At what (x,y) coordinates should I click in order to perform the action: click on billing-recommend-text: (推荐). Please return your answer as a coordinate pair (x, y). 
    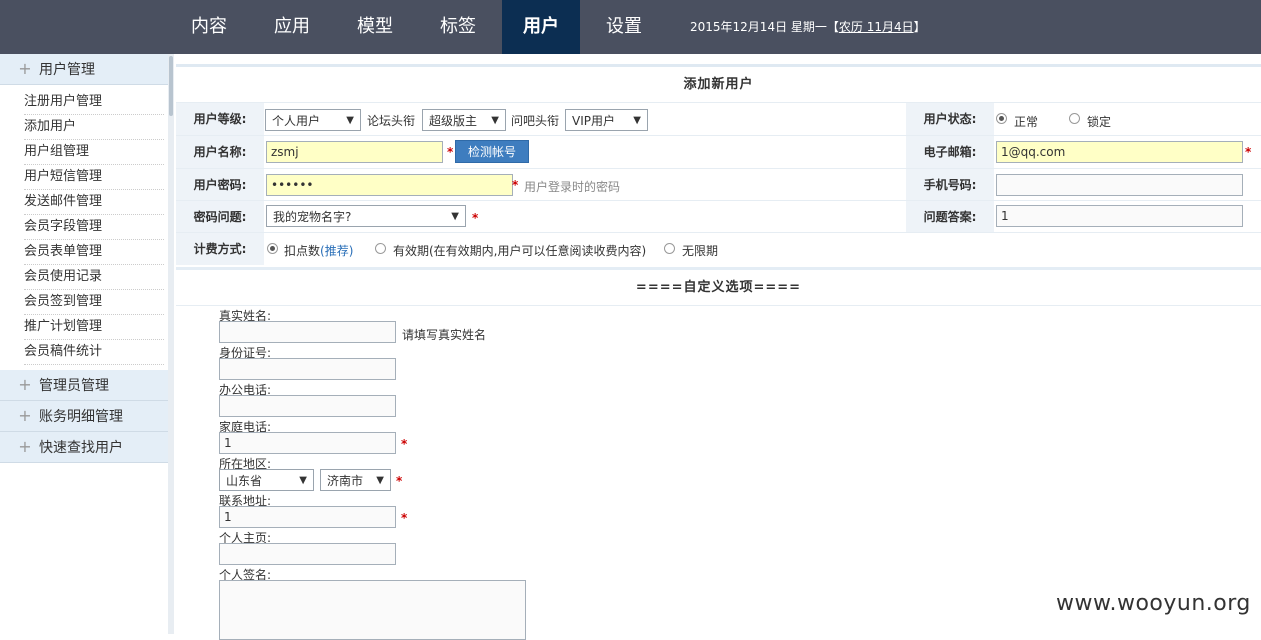
    Looking at the image, I should click on (337, 251).